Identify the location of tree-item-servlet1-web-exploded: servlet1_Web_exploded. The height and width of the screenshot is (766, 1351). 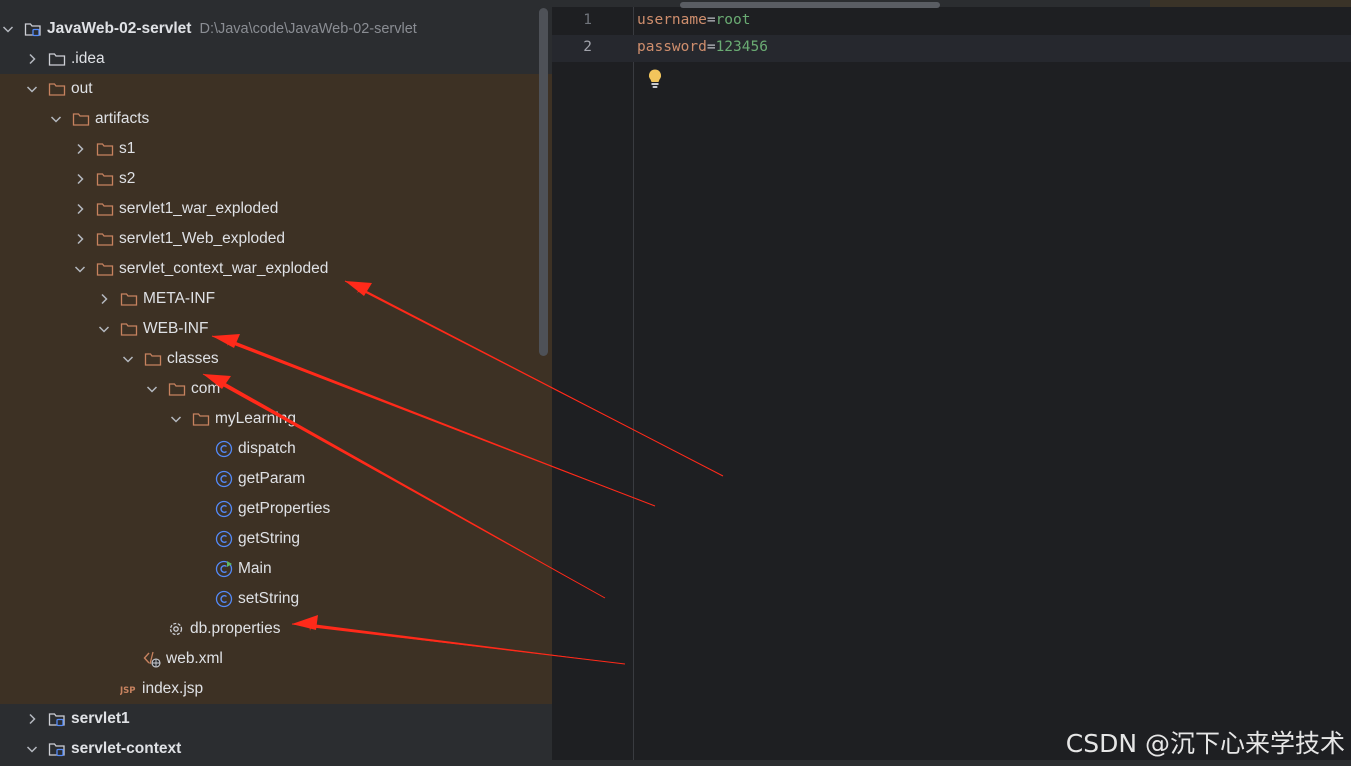
(276, 239).